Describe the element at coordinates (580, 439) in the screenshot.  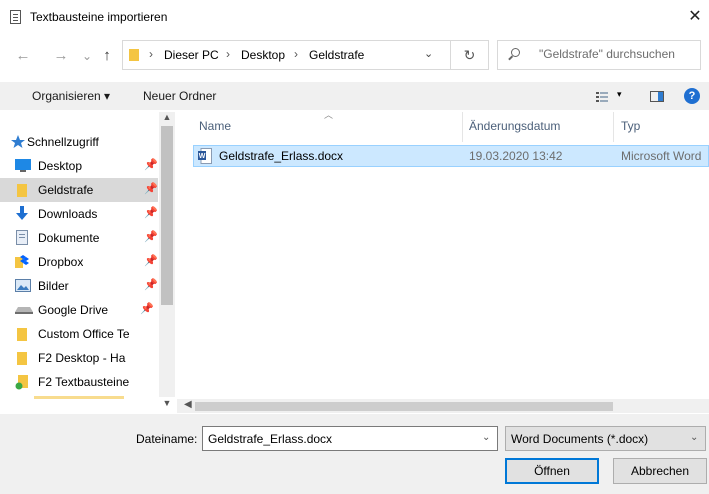
I see `filetype-value: Word Documents (*.docx)` at that location.